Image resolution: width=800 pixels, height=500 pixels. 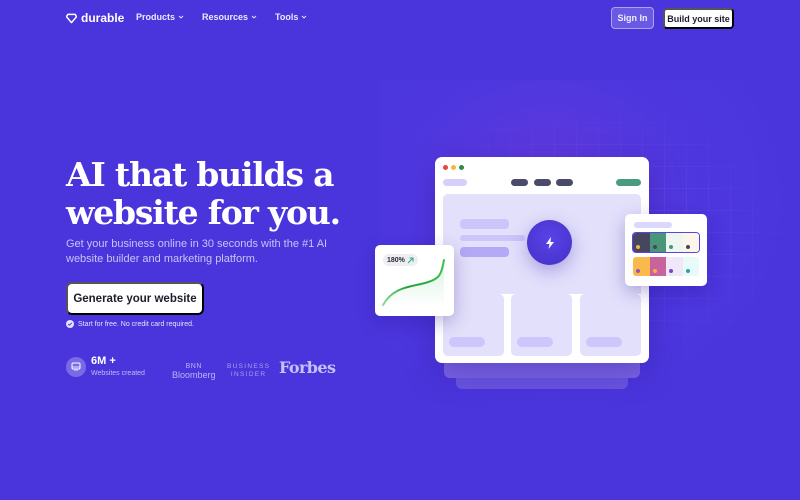 I want to click on mock-cta-pill, so click(x=628, y=182).